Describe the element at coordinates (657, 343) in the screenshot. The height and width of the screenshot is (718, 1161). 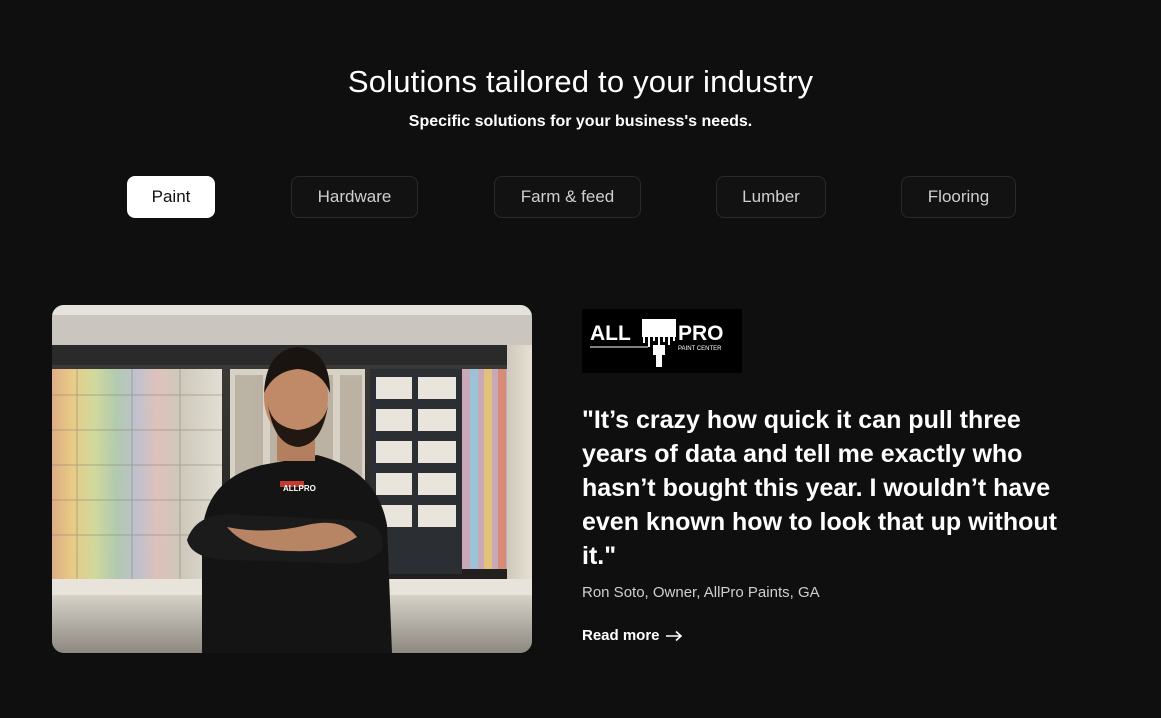
I see `paint-brush-logo-icon: ALL PRO PAINT CENTER` at that location.